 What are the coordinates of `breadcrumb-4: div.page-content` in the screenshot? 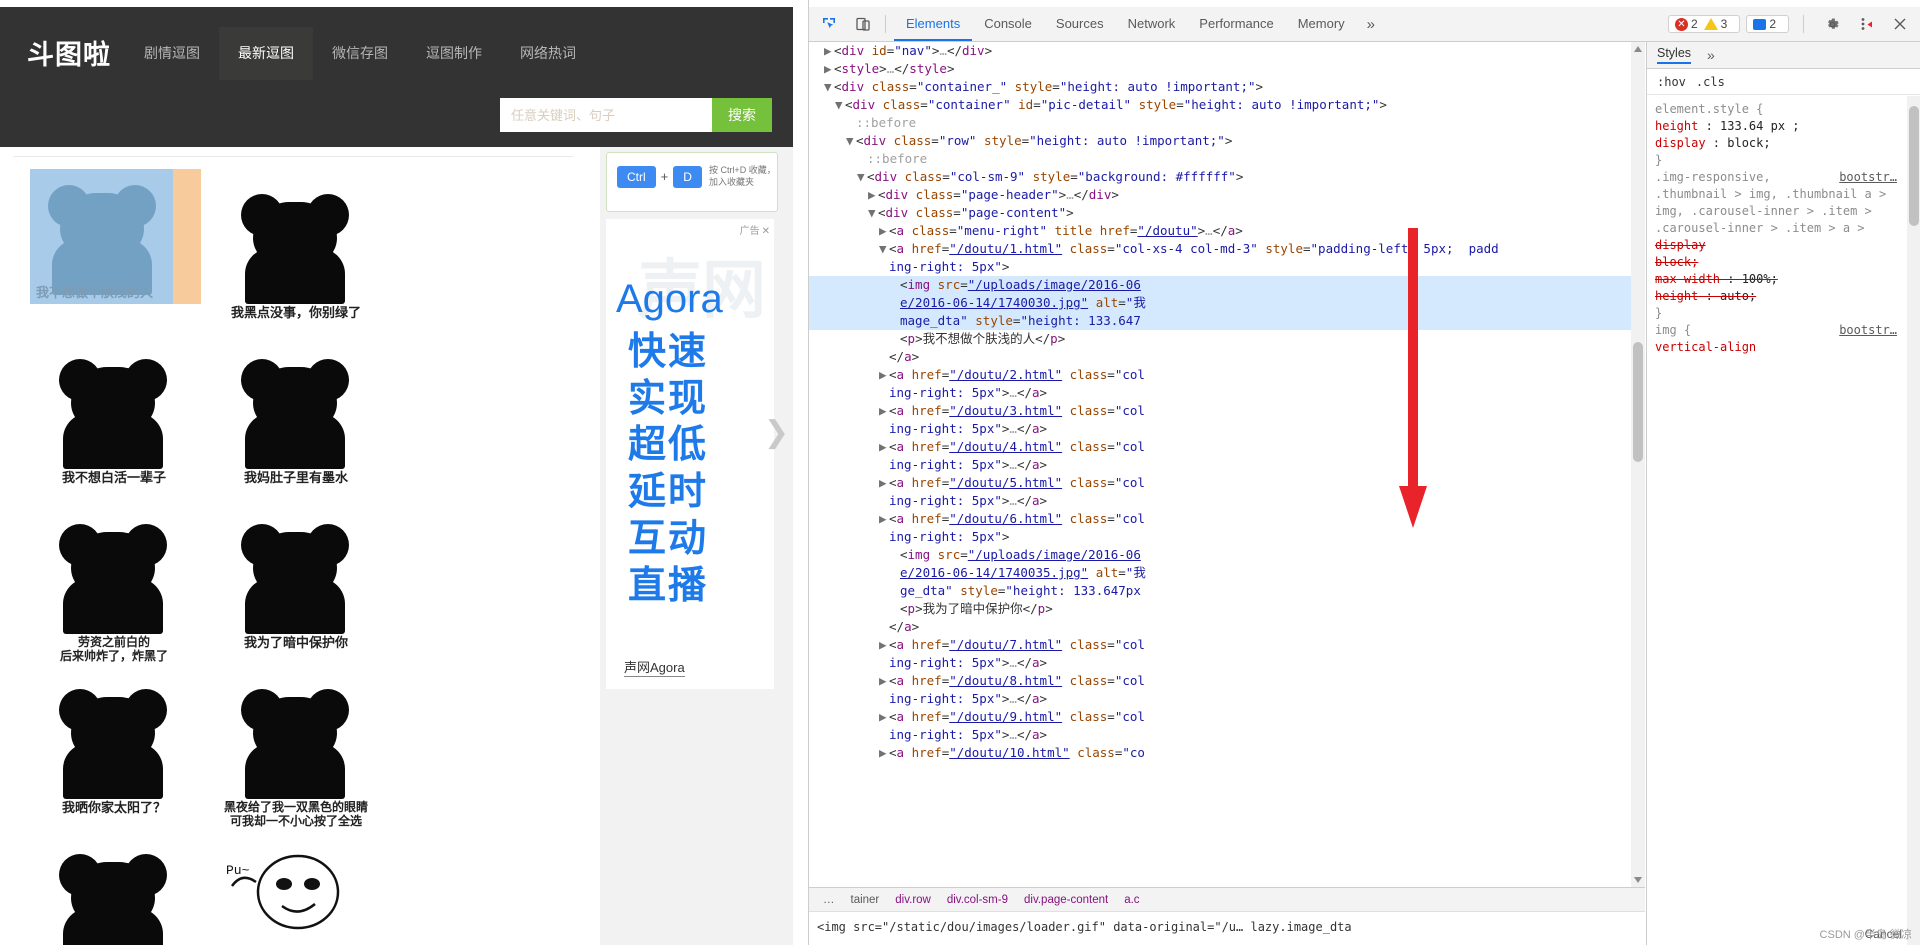 It's located at (1066, 900).